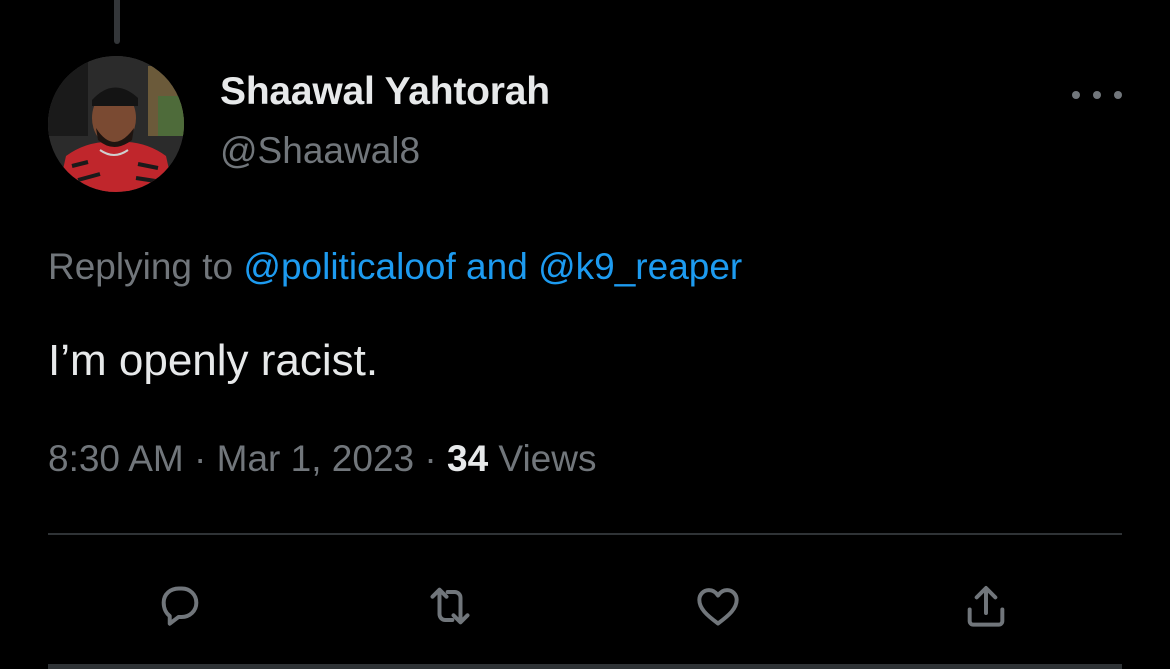  What do you see at coordinates (320, 151) in the screenshot?
I see `author-handle: @Shaawal8` at bounding box center [320, 151].